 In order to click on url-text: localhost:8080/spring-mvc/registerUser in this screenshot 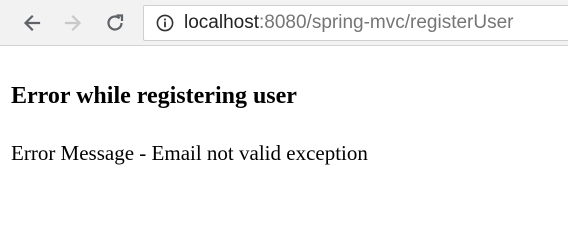, I will do `click(348, 23)`.